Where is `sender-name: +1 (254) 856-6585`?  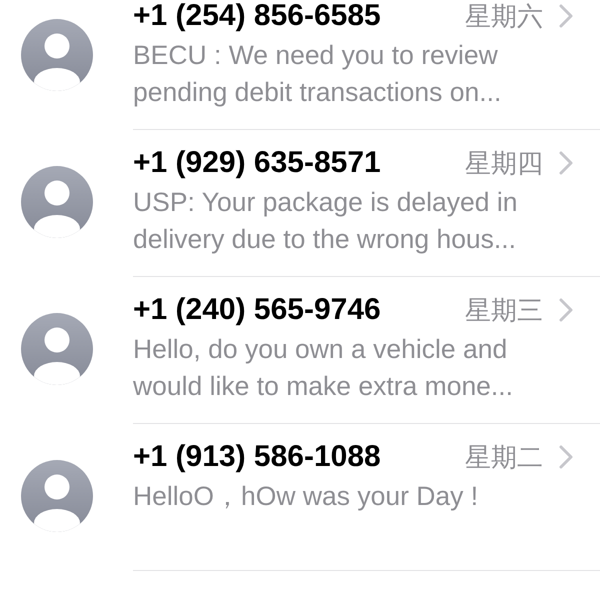 sender-name: +1 (254) 856-6585 is located at coordinates (257, 17).